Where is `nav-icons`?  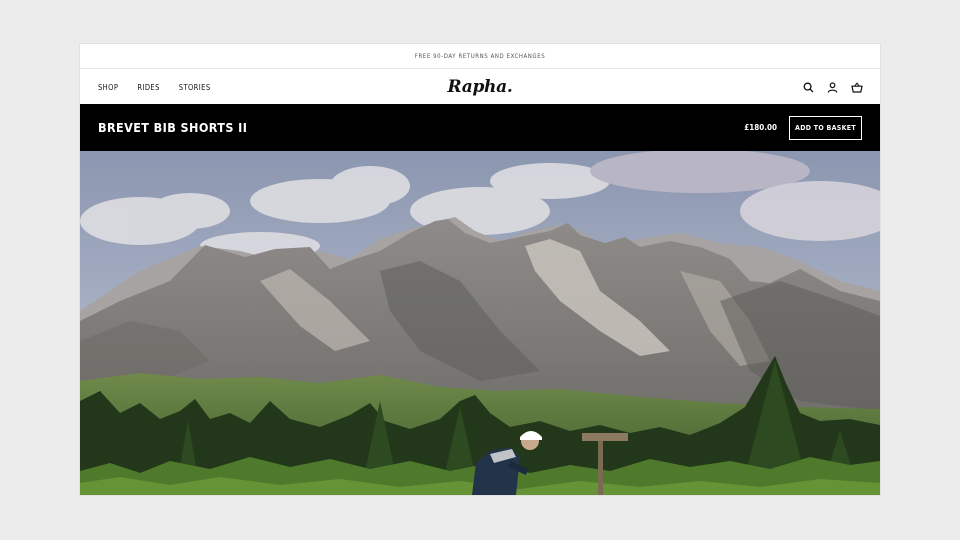
nav-icons is located at coordinates (833, 87).